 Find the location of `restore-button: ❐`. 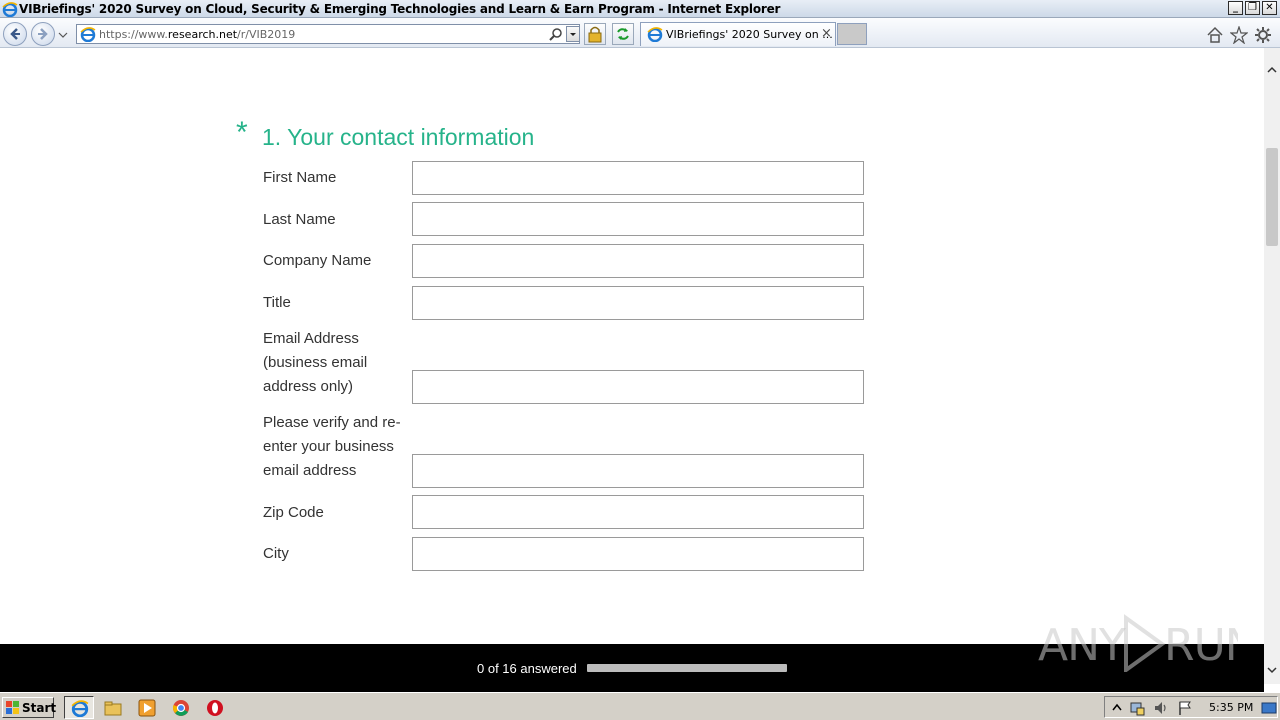

restore-button: ❐ is located at coordinates (1252, 8).